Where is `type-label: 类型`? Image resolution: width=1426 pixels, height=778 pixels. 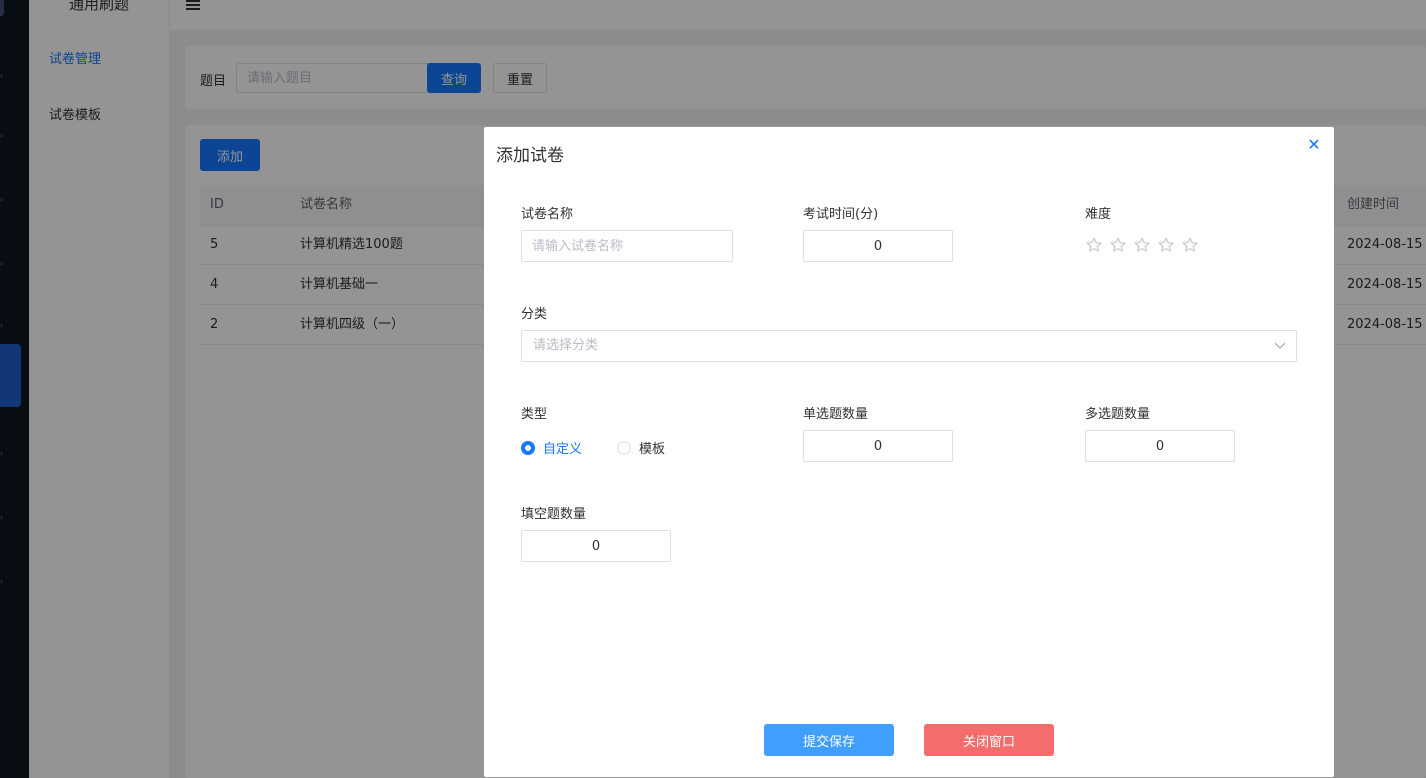 type-label: 类型 is located at coordinates (534, 414).